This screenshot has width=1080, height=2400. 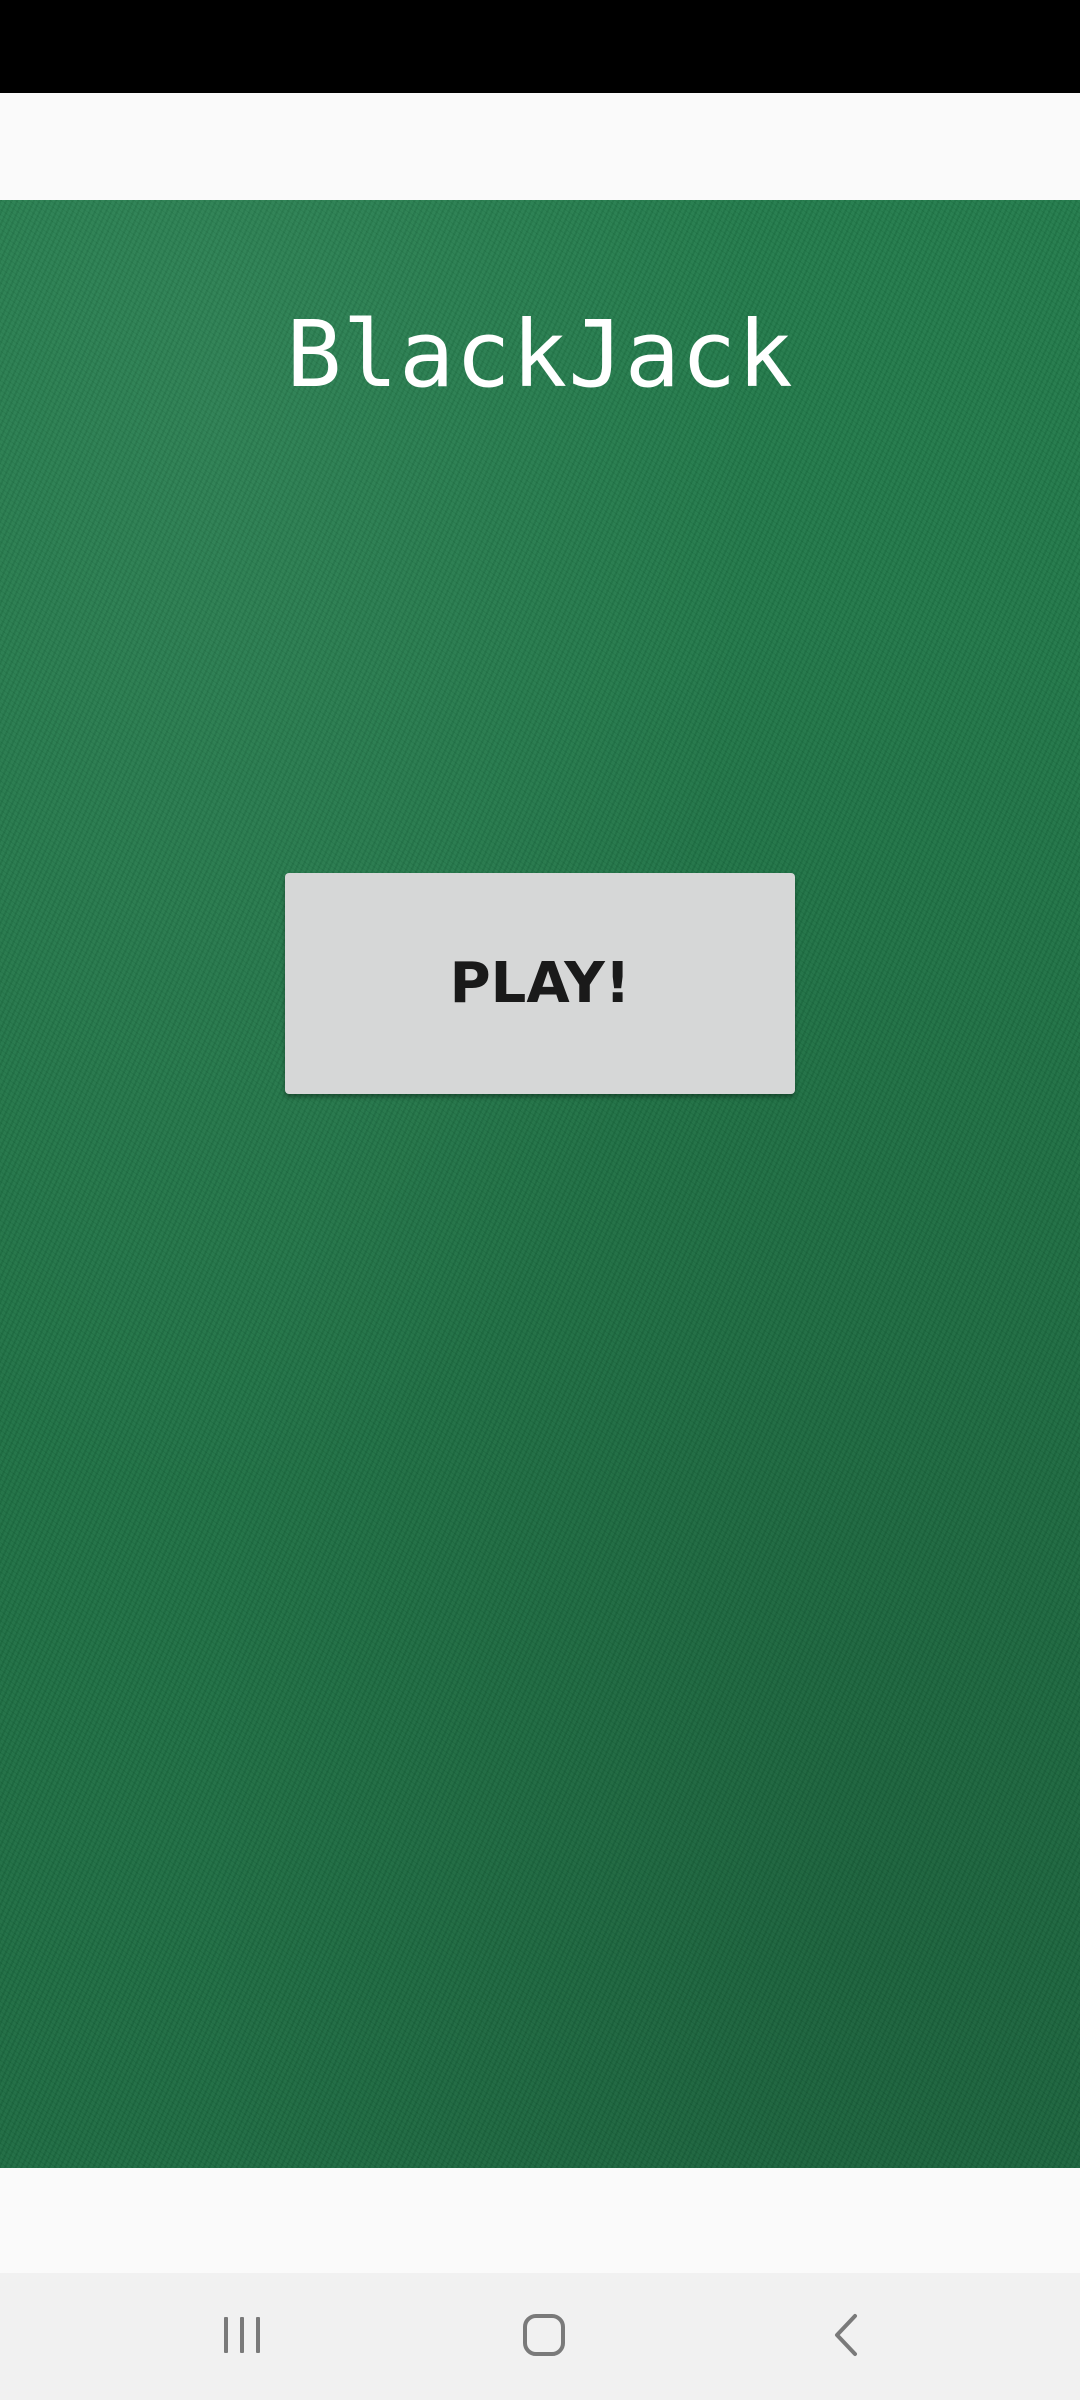 What do you see at coordinates (540, 2220) in the screenshot?
I see `bottom-app-area` at bounding box center [540, 2220].